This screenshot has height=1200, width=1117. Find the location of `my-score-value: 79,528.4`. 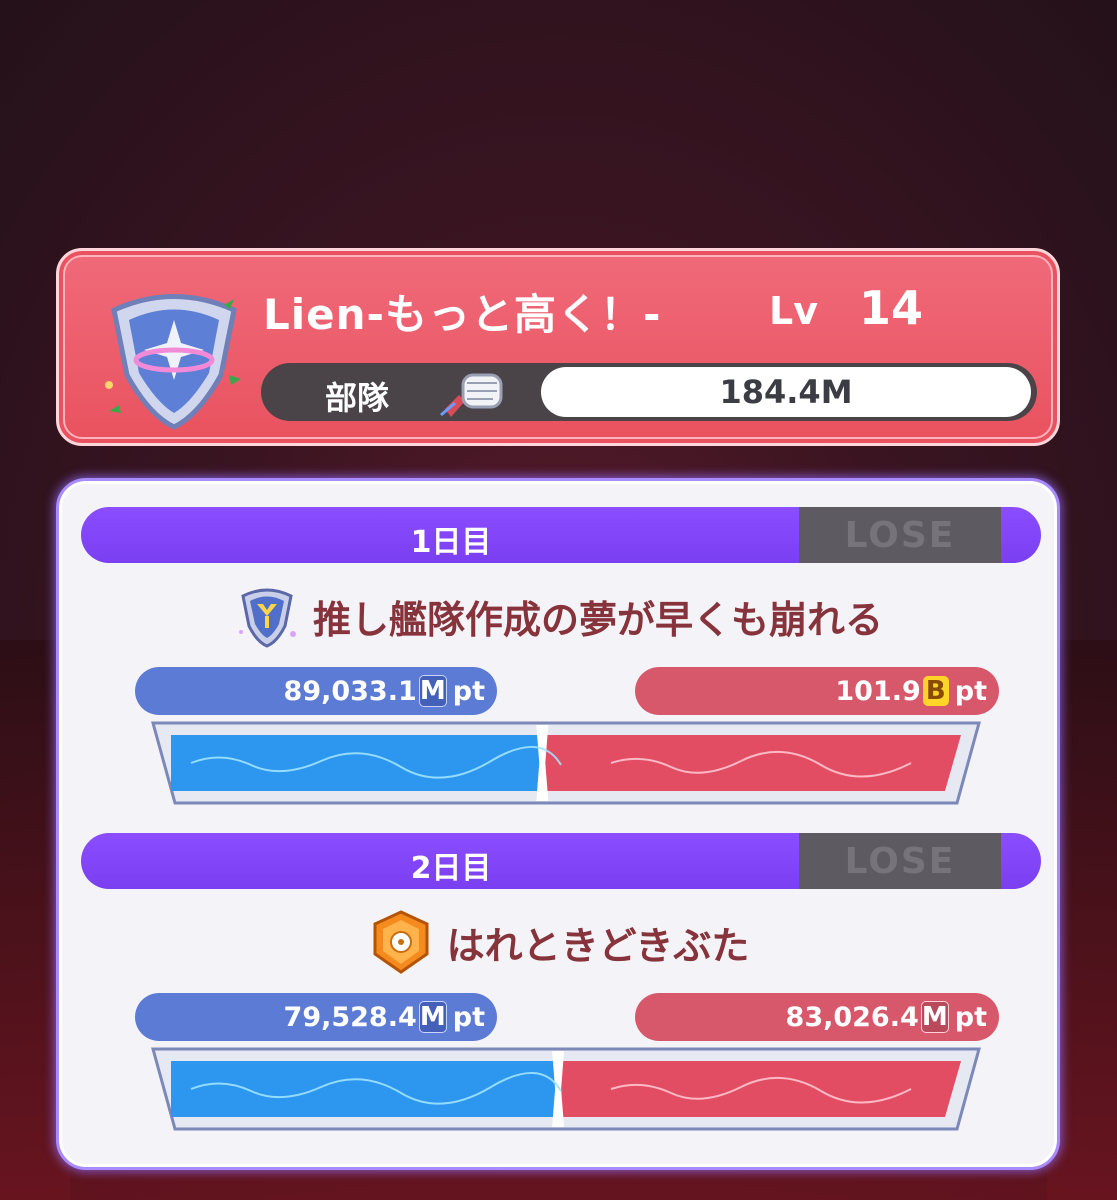

my-score-value: 79,528.4 is located at coordinates (350, 1017).